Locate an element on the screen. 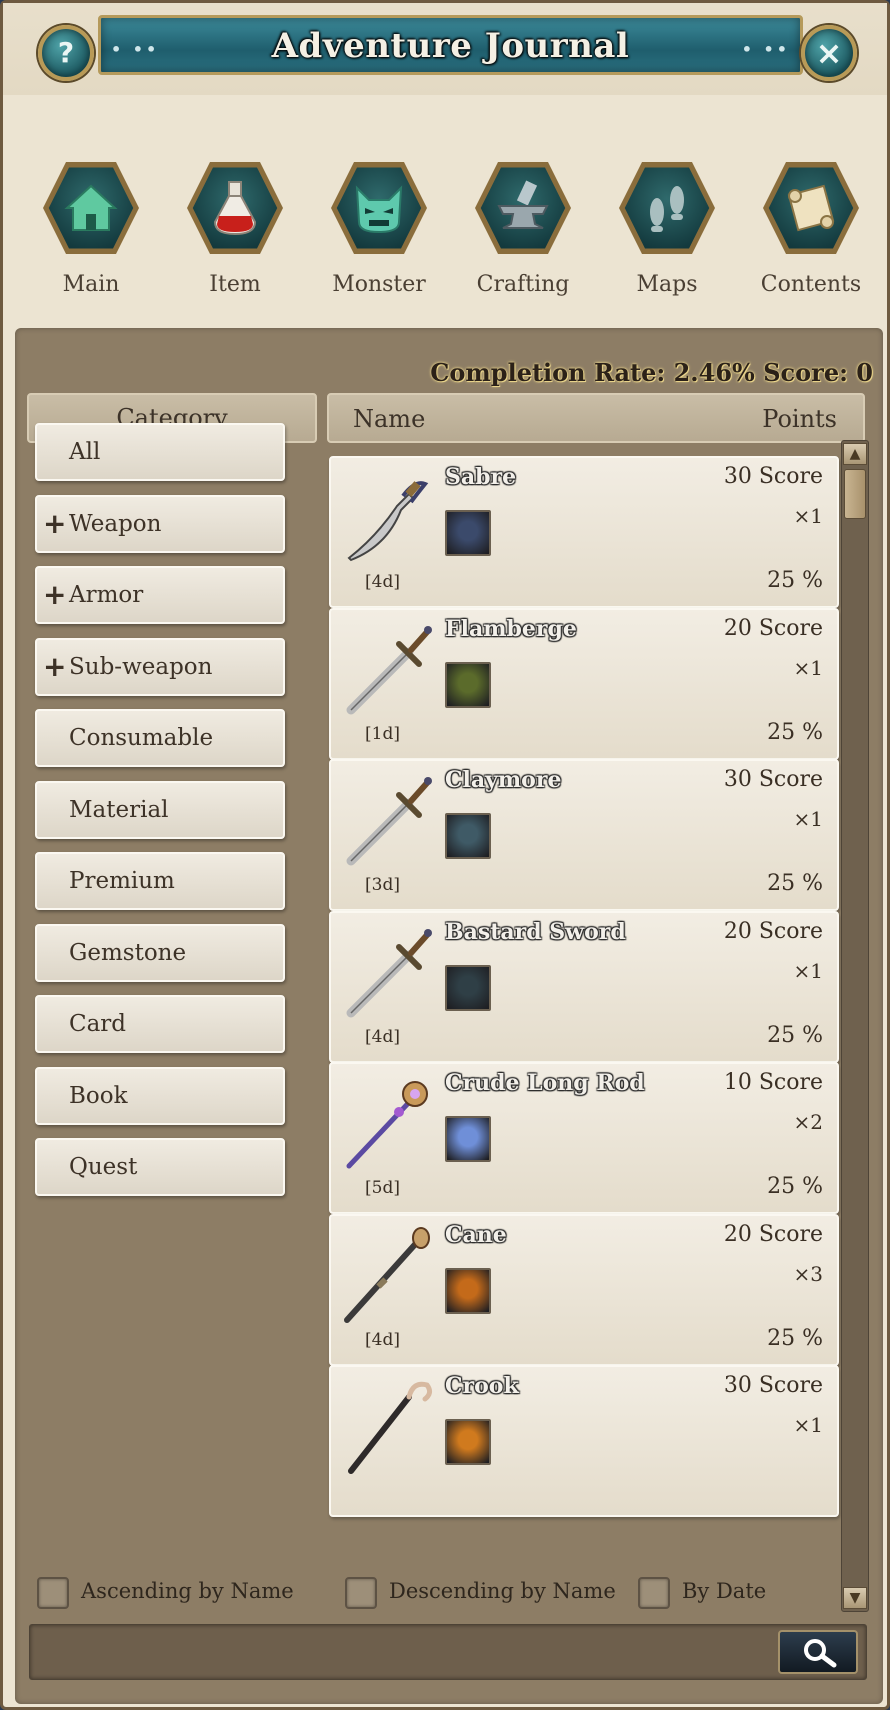 Image resolution: width=890 pixels, height=1710 pixels. item-card: Flamberge 20 Score ×1 [1d] 25 % is located at coordinates (584, 683).